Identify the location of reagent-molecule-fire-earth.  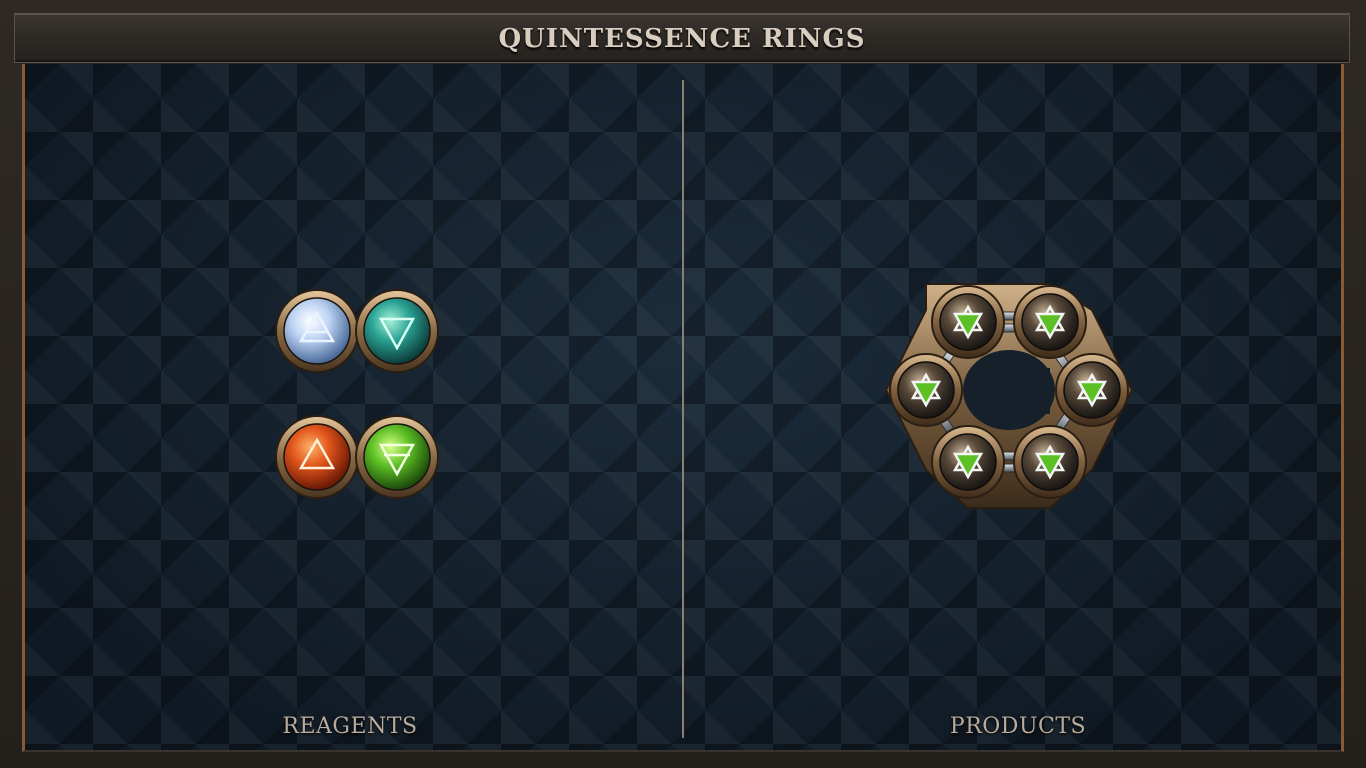
(357, 457).